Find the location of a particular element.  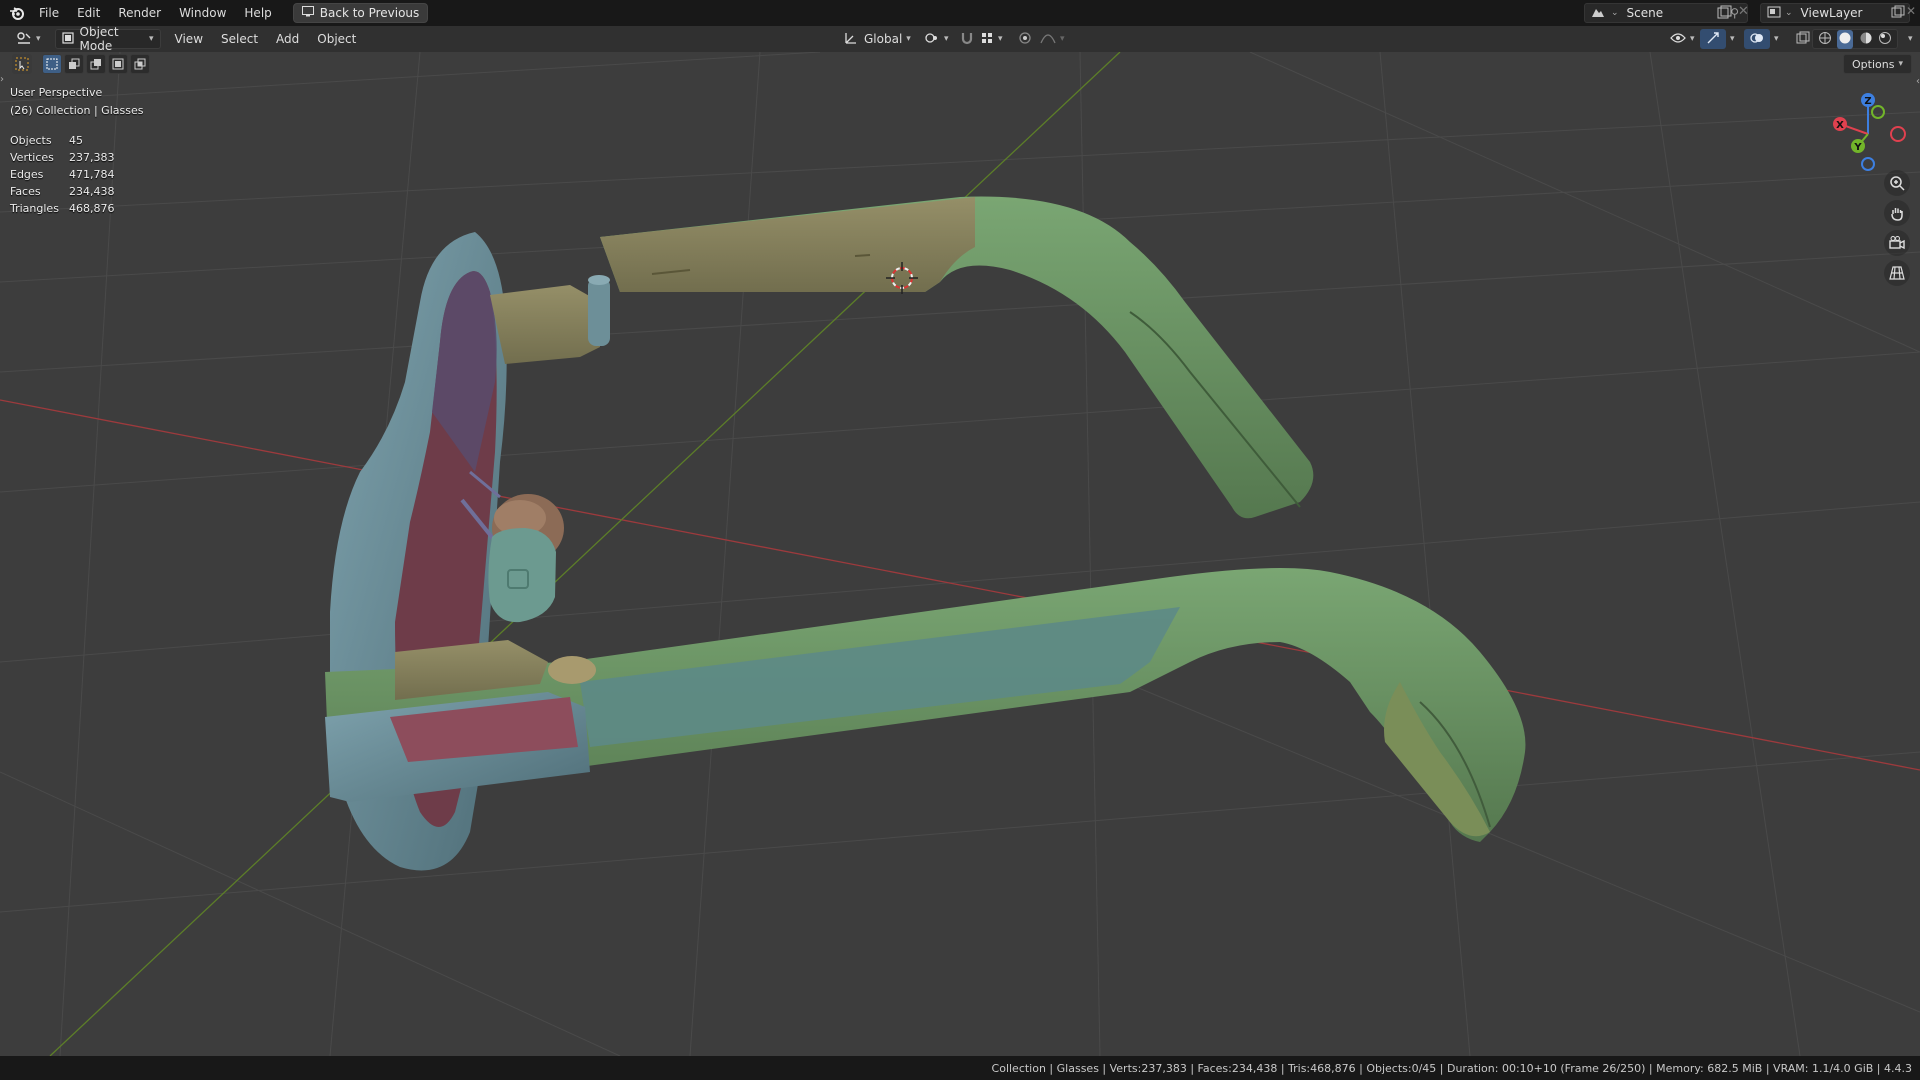

perspective-label: User Perspective is located at coordinates (56, 92).